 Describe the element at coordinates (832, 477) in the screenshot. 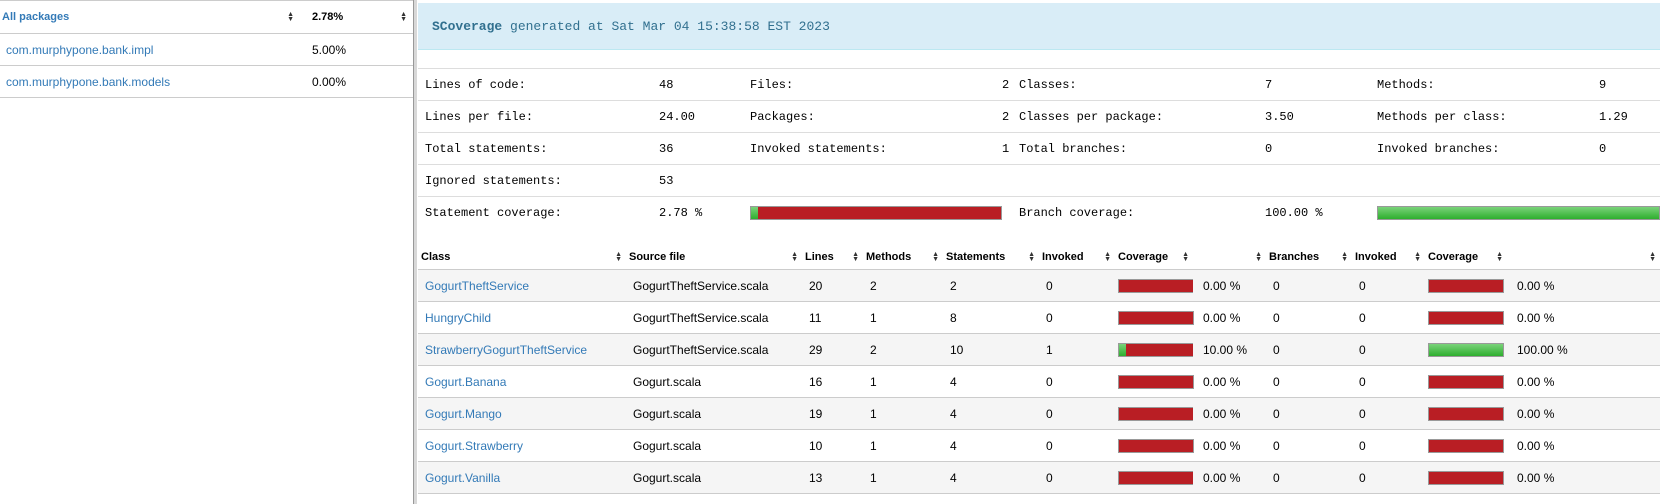

I see `lines-value: 13` at that location.